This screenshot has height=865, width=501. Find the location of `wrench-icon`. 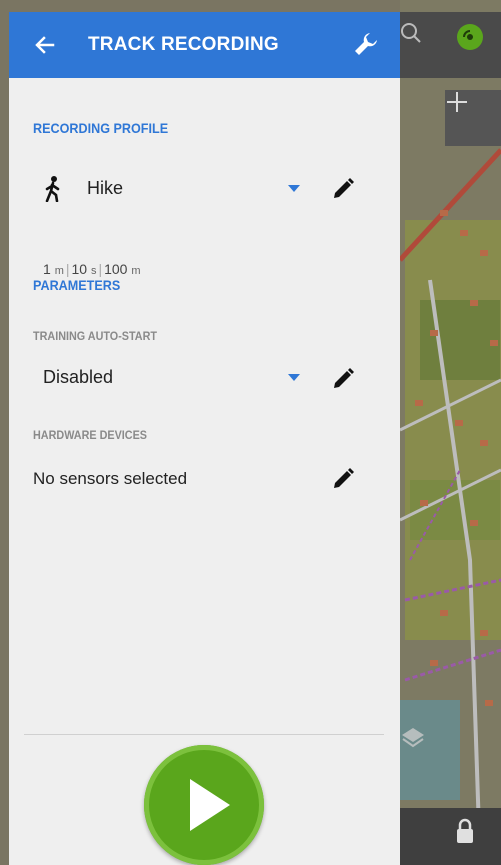

wrench-icon is located at coordinates (366, 44).